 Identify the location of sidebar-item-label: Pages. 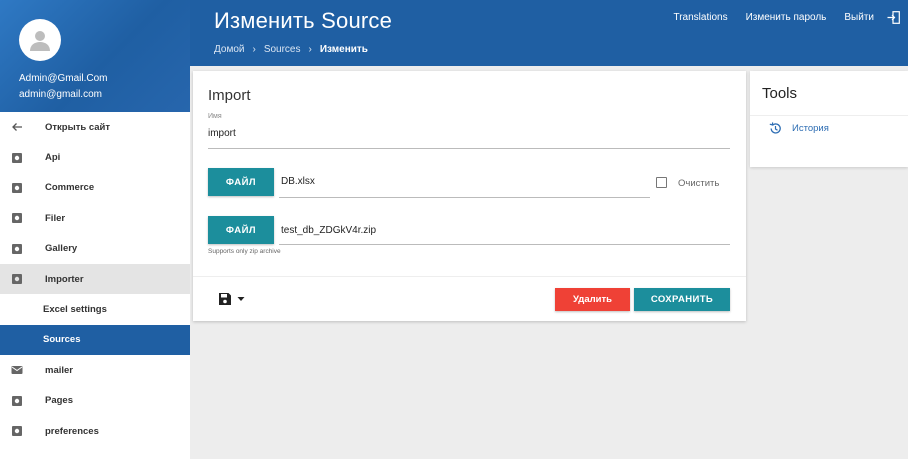
(59, 401).